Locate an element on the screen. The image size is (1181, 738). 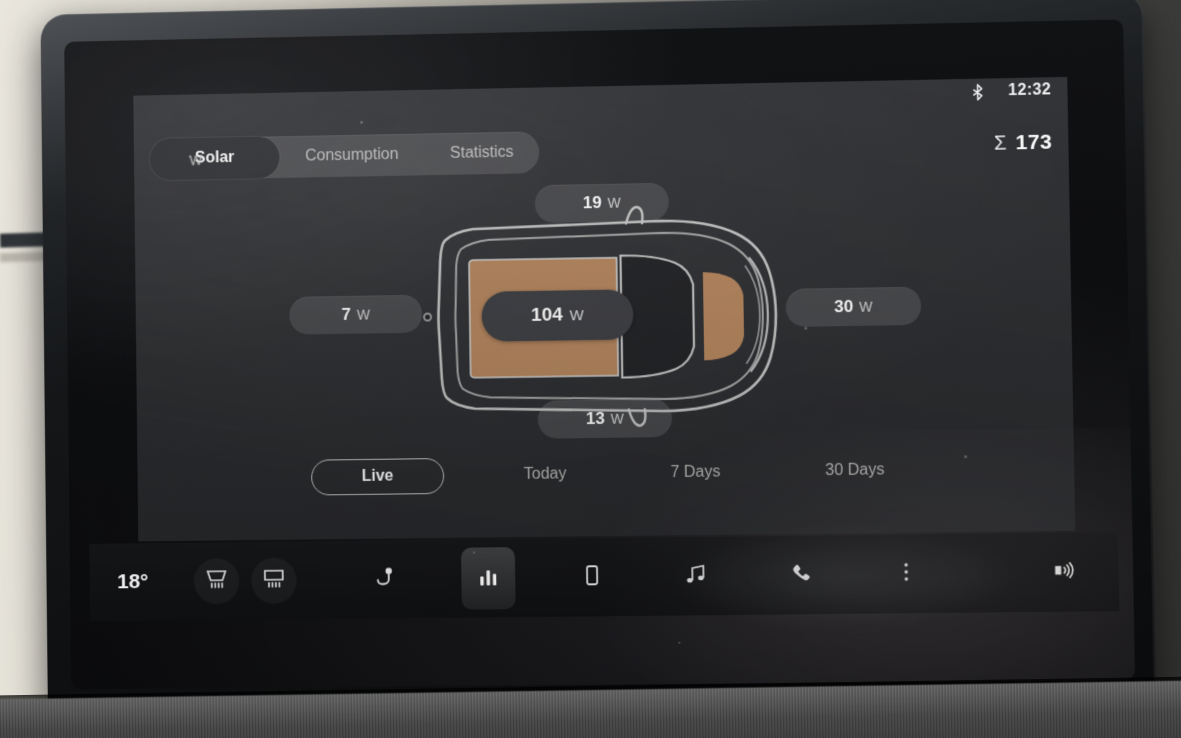
front-defrost-icon is located at coordinates (274, 580).